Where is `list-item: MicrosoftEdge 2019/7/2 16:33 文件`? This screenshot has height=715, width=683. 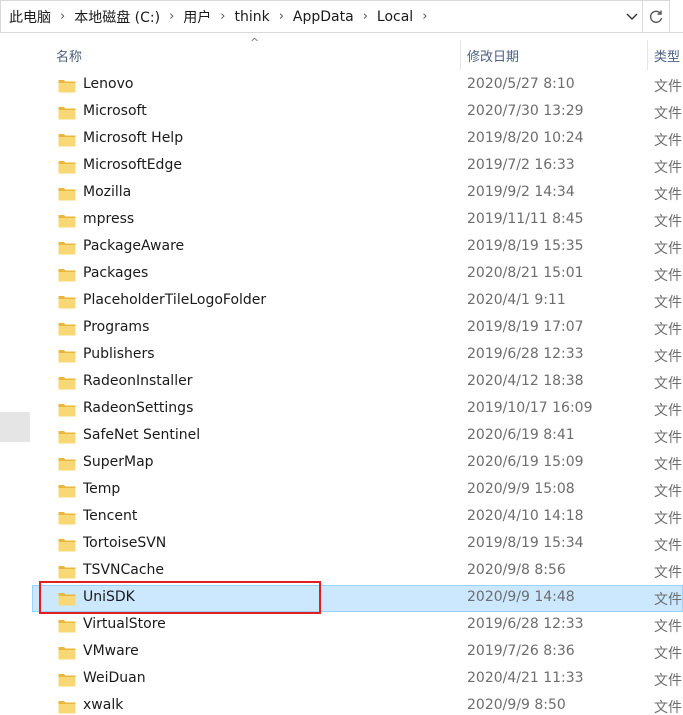
list-item: MicrosoftEdge 2019/7/2 16:33 文件 is located at coordinates (357, 166).